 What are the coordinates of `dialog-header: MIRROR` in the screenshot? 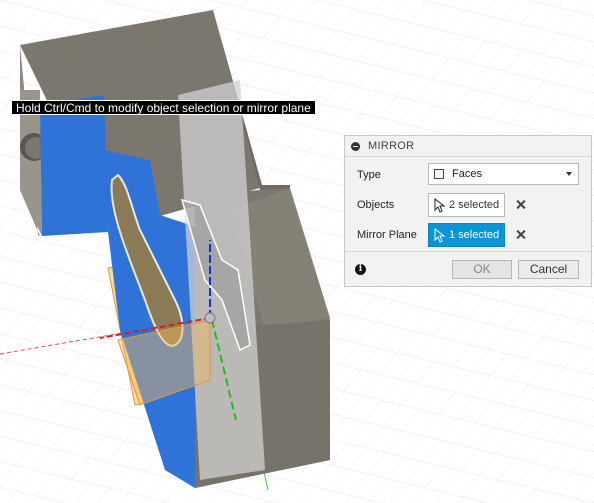 It's located at (468, 146).